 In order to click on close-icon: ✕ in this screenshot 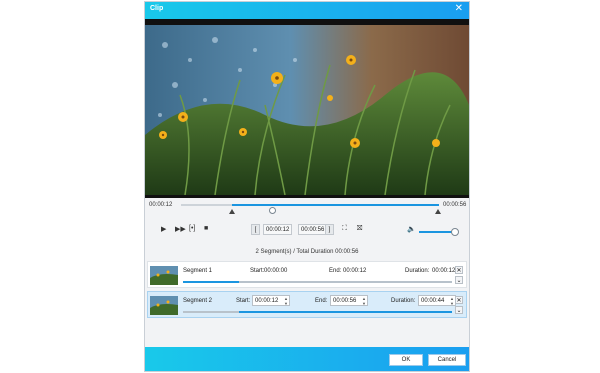, I will do `click(459, 9)`.